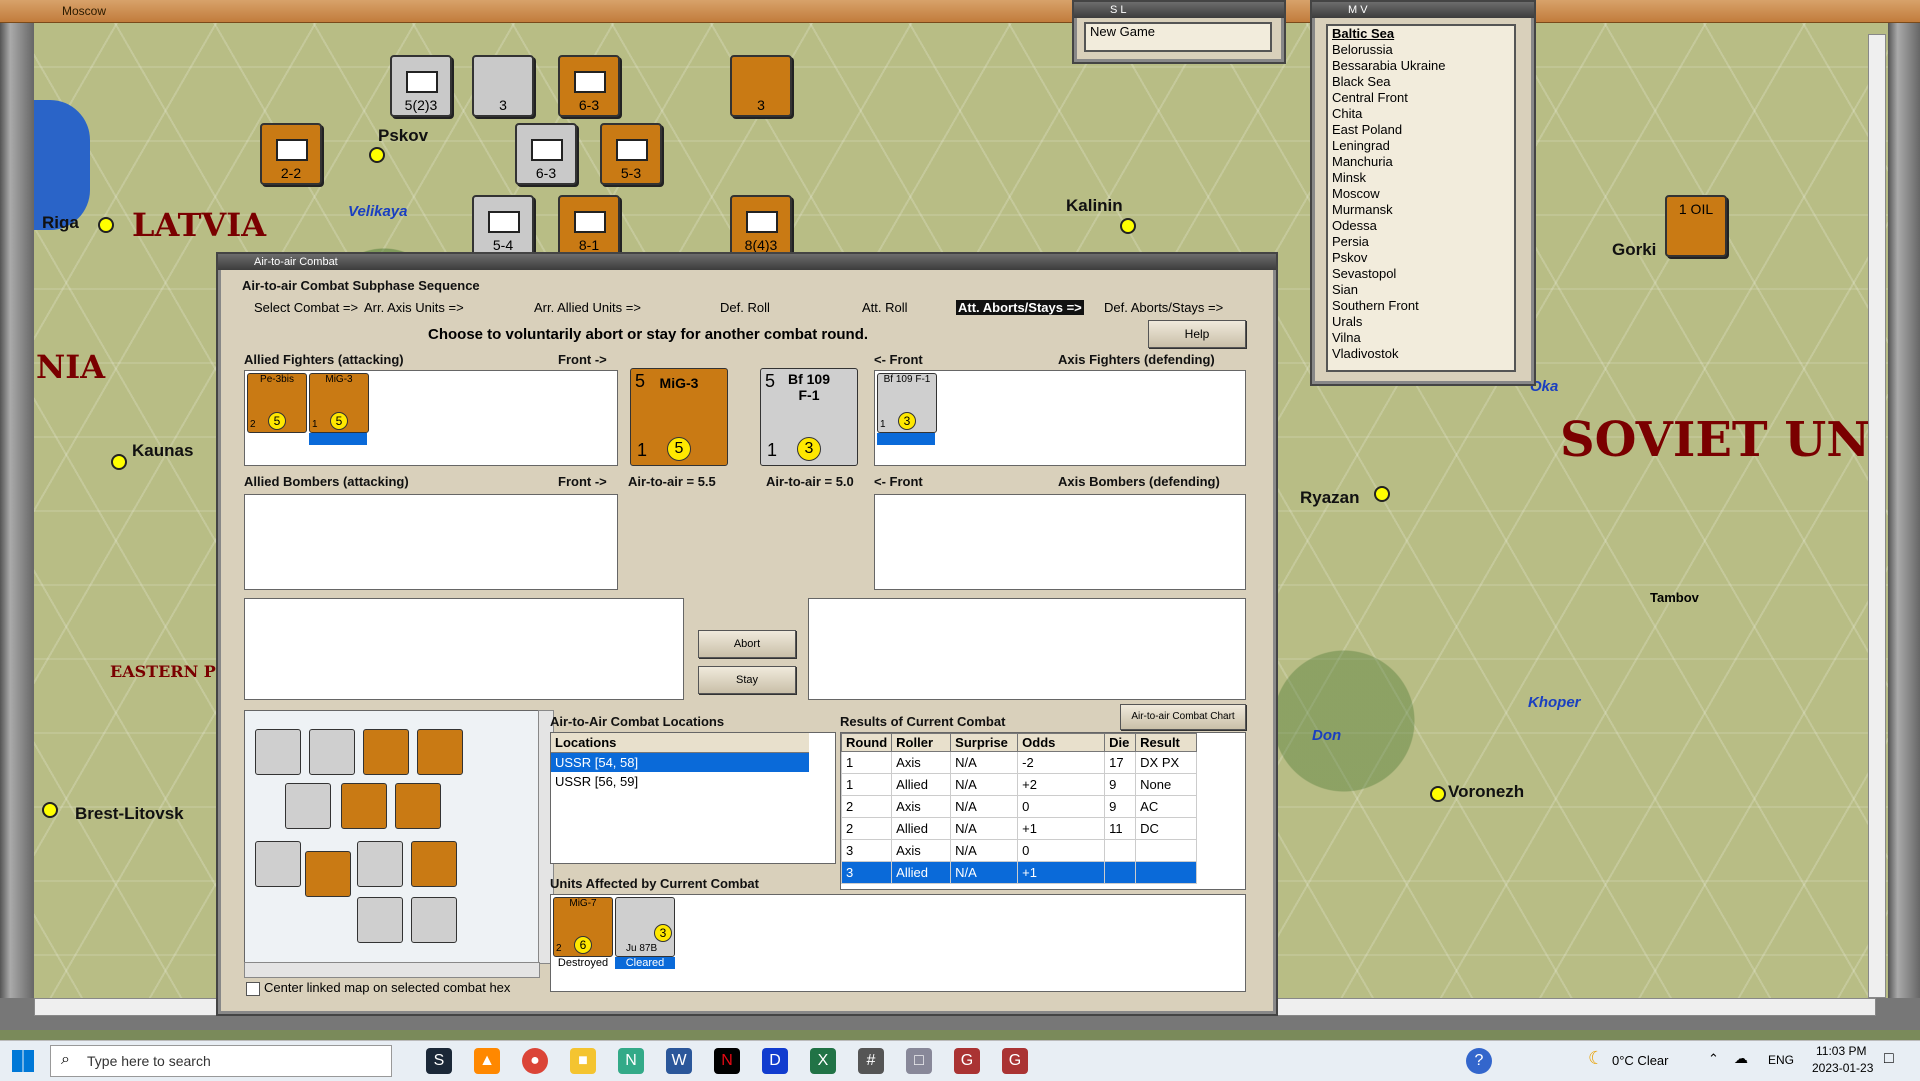 The width and height of the screenshot is (1920, 1081). I want to click on sl-window: S L New Game, so click(1179, 32).